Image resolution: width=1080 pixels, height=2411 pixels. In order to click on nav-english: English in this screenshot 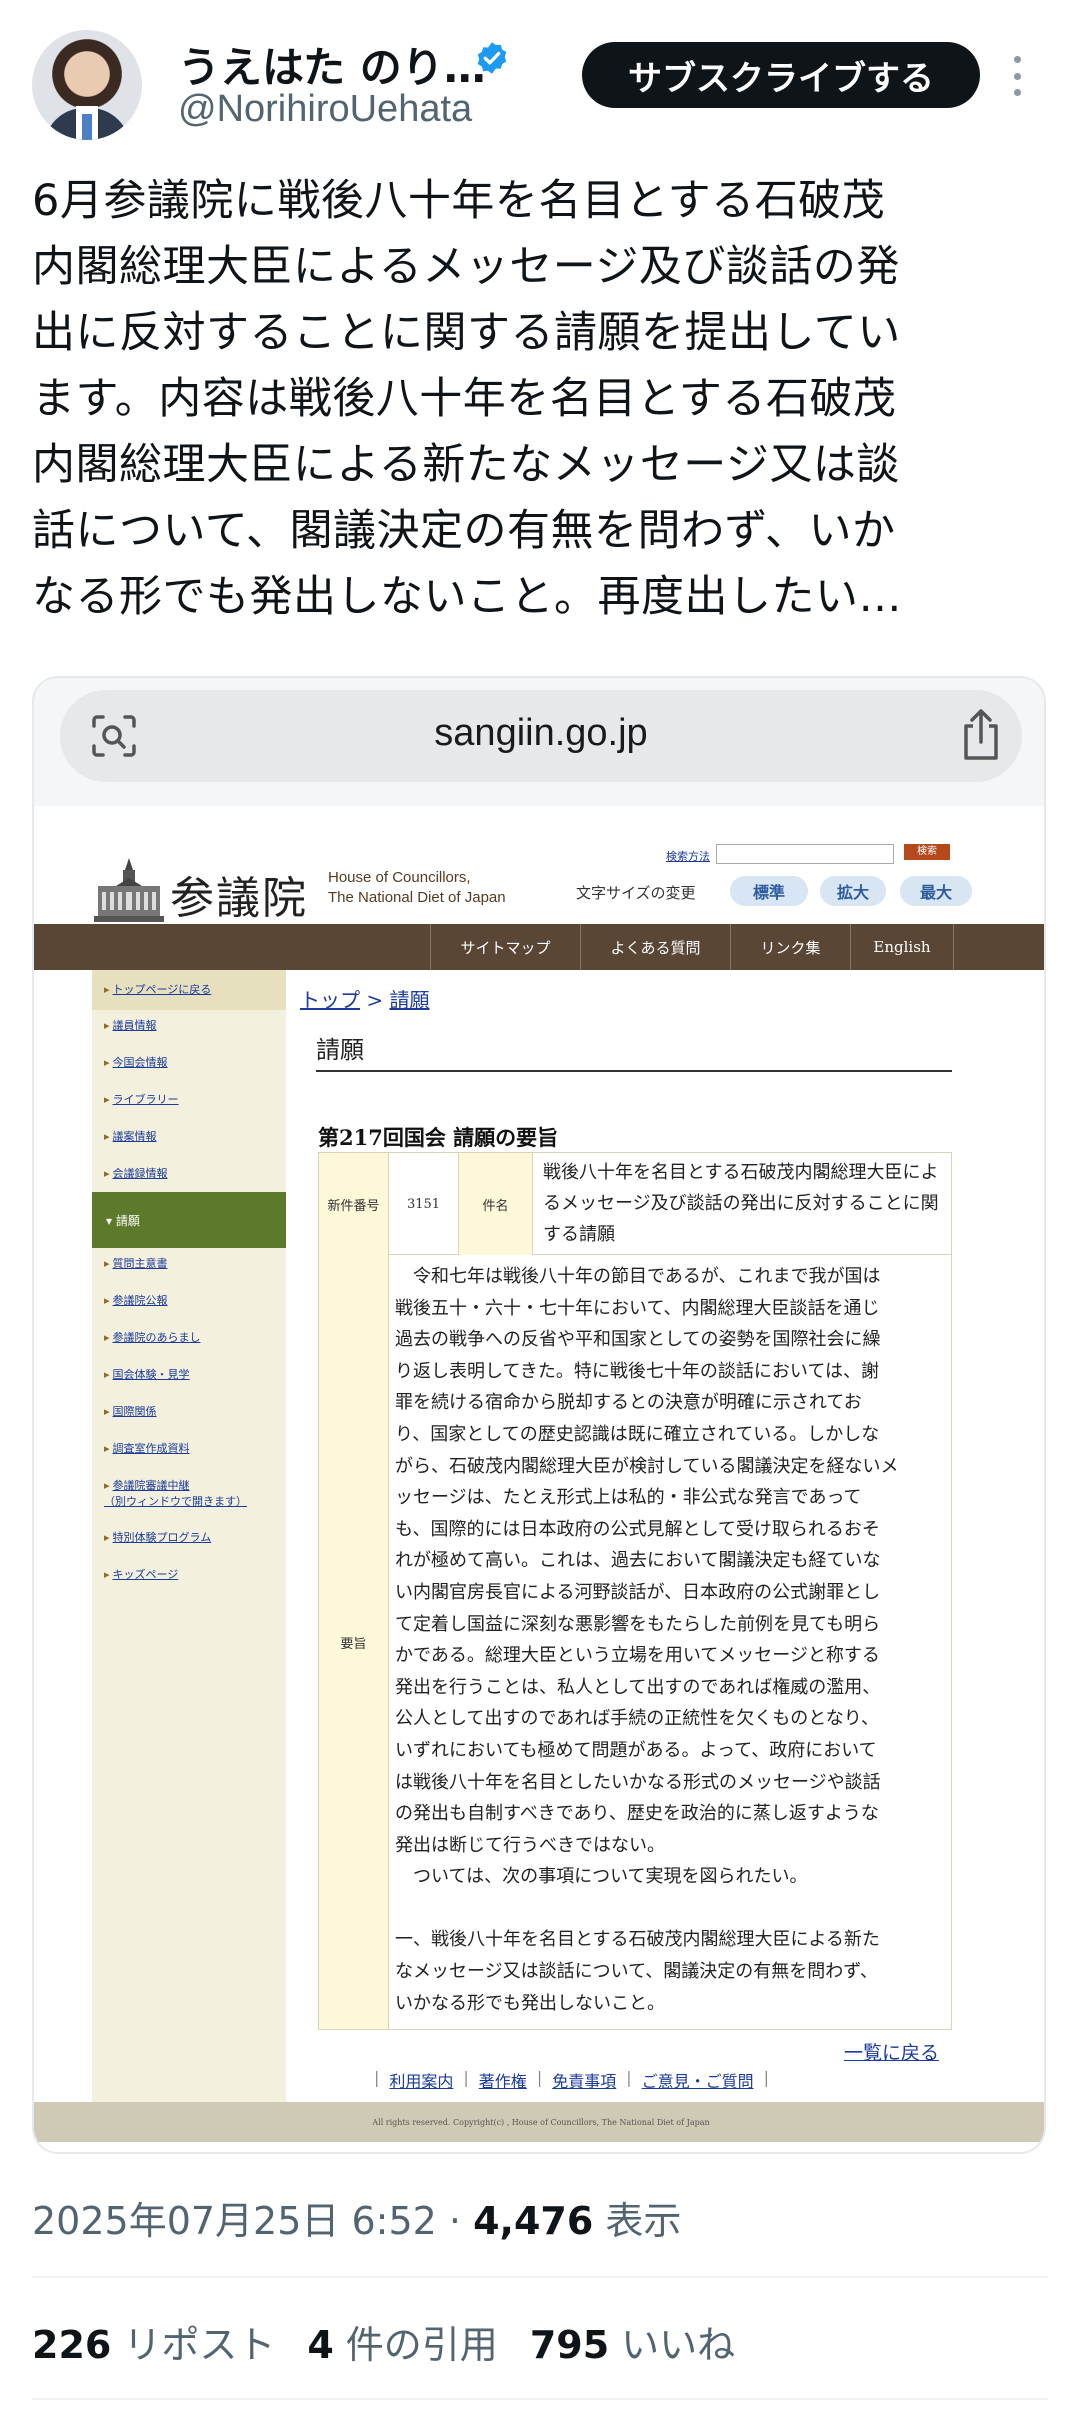, I will do `click(902, 947)`.